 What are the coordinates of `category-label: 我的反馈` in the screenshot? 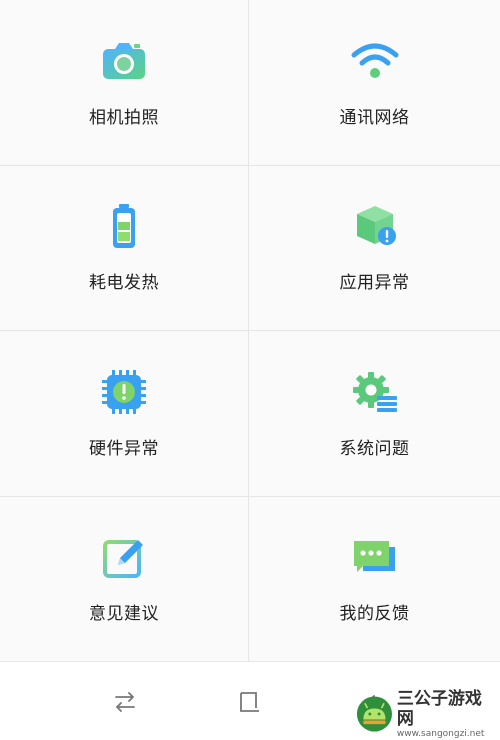 It's located at (374, 614).